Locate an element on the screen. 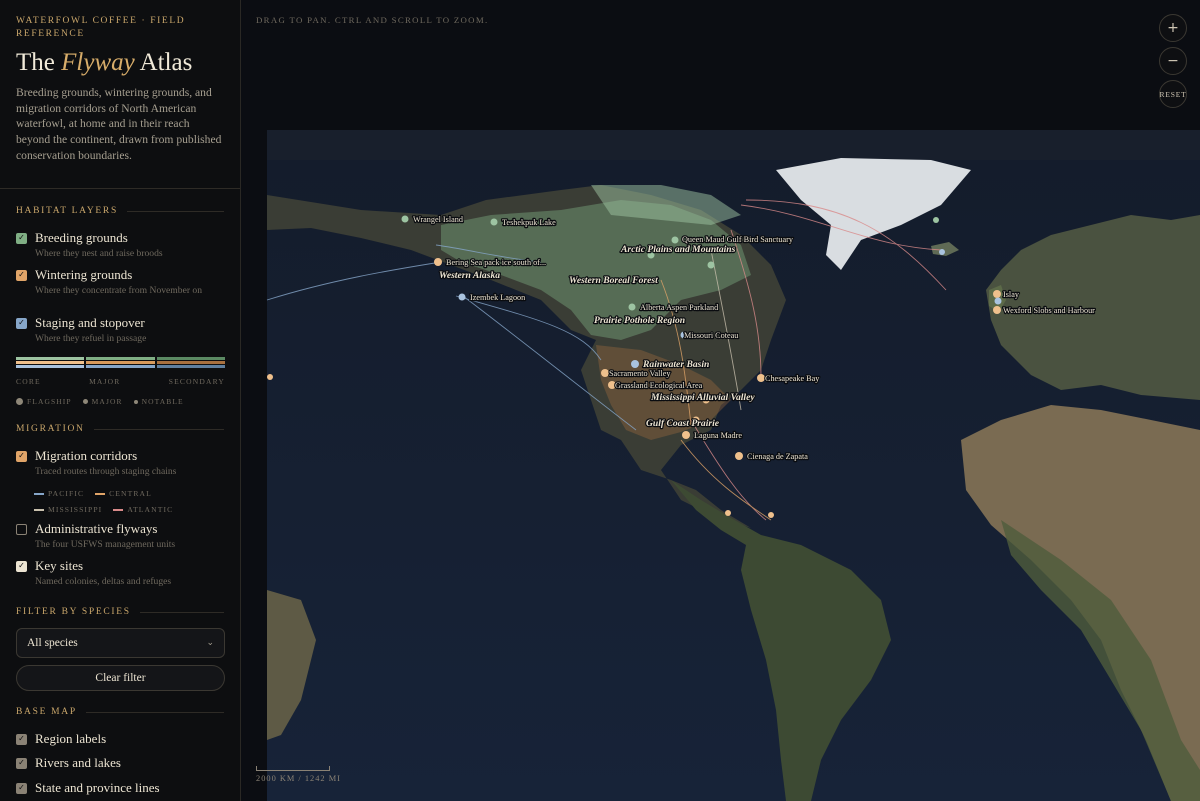 This screenshot has height=801, width=1200. basemap-section-heading: BASE MAP is located at coordinates (120, 712).